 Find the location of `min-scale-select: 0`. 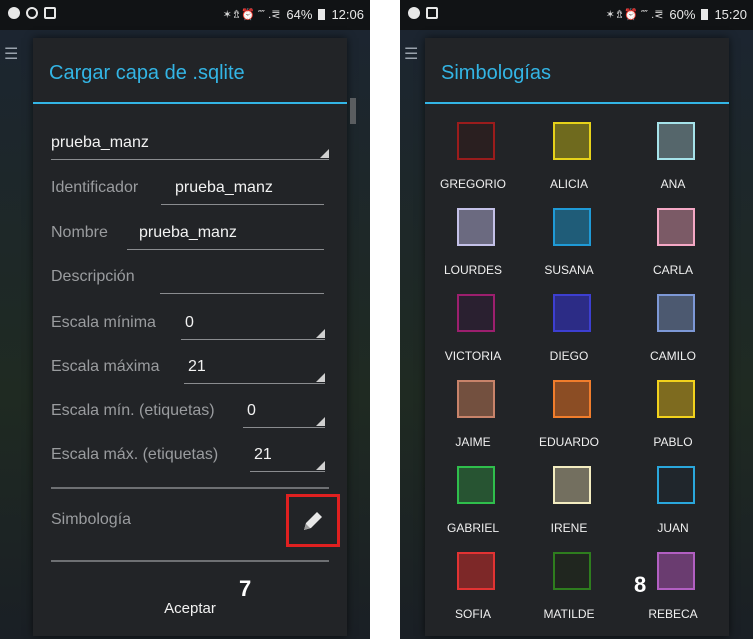

min-scale-select: 0 is located at coordinates (253, 327).